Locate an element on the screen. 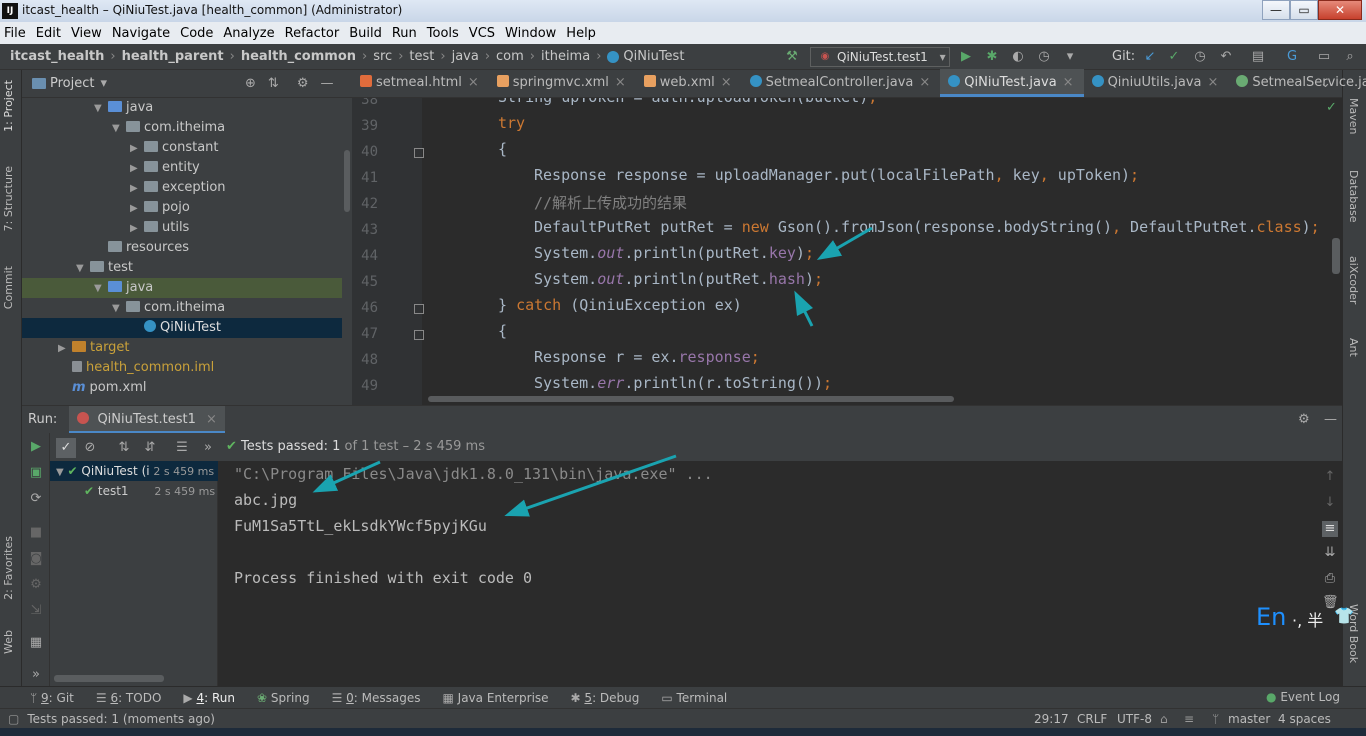 Image resolution: width=1366 pixels, height=736 pixels. more-icon: » is located at coordinates (36, 675).